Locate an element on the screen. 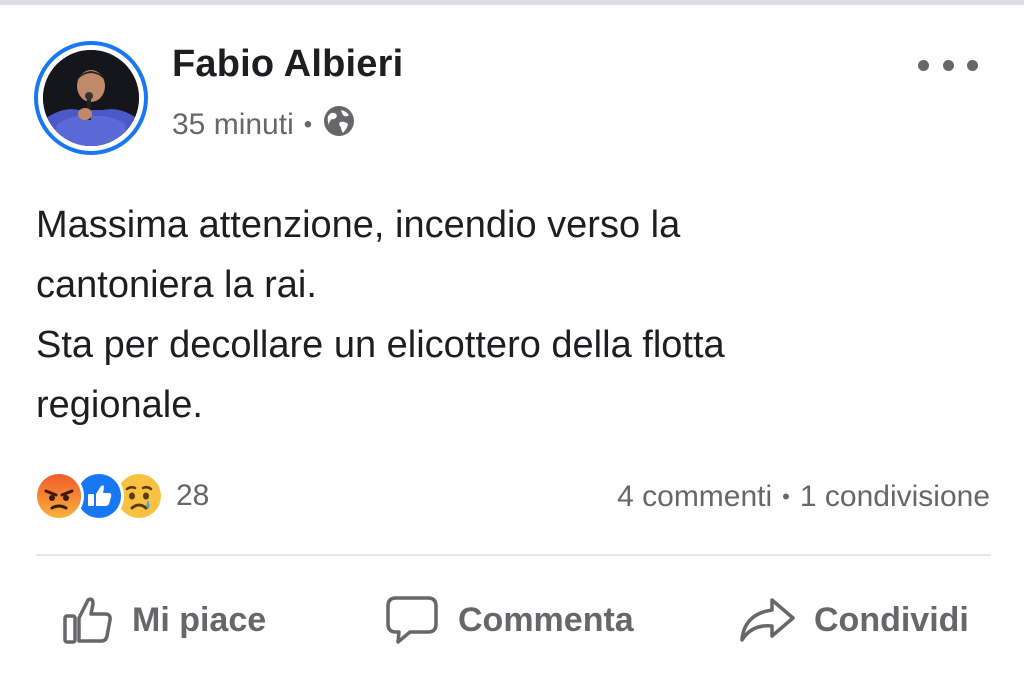  like-button: Mi piace is located at coordinates (164, 620).